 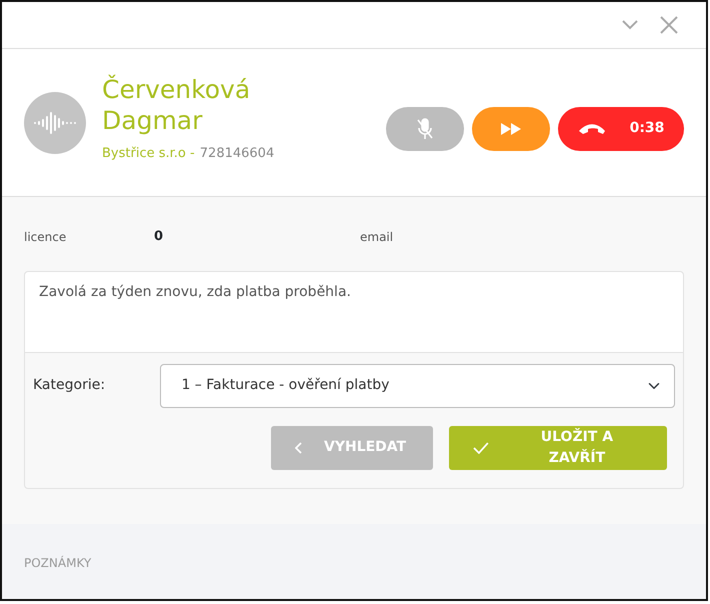 What do you see at coordinates (481, 448) in the screenshot?
I see `check-icon` at bounding box center [481, 448].